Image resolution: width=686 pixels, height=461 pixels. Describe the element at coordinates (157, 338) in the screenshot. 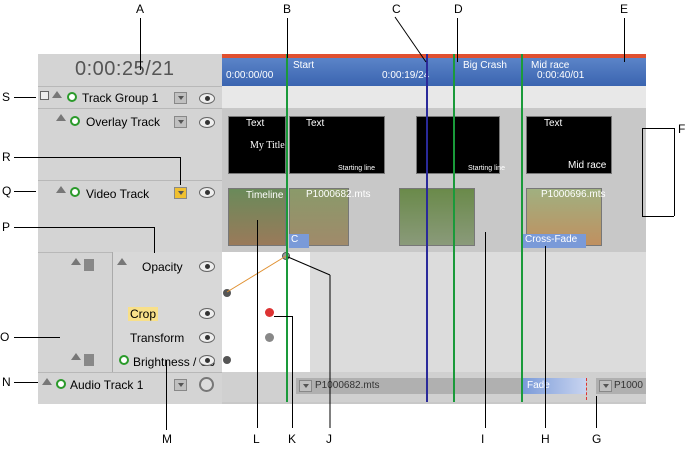

I see `transform-label: Transform` at that location.